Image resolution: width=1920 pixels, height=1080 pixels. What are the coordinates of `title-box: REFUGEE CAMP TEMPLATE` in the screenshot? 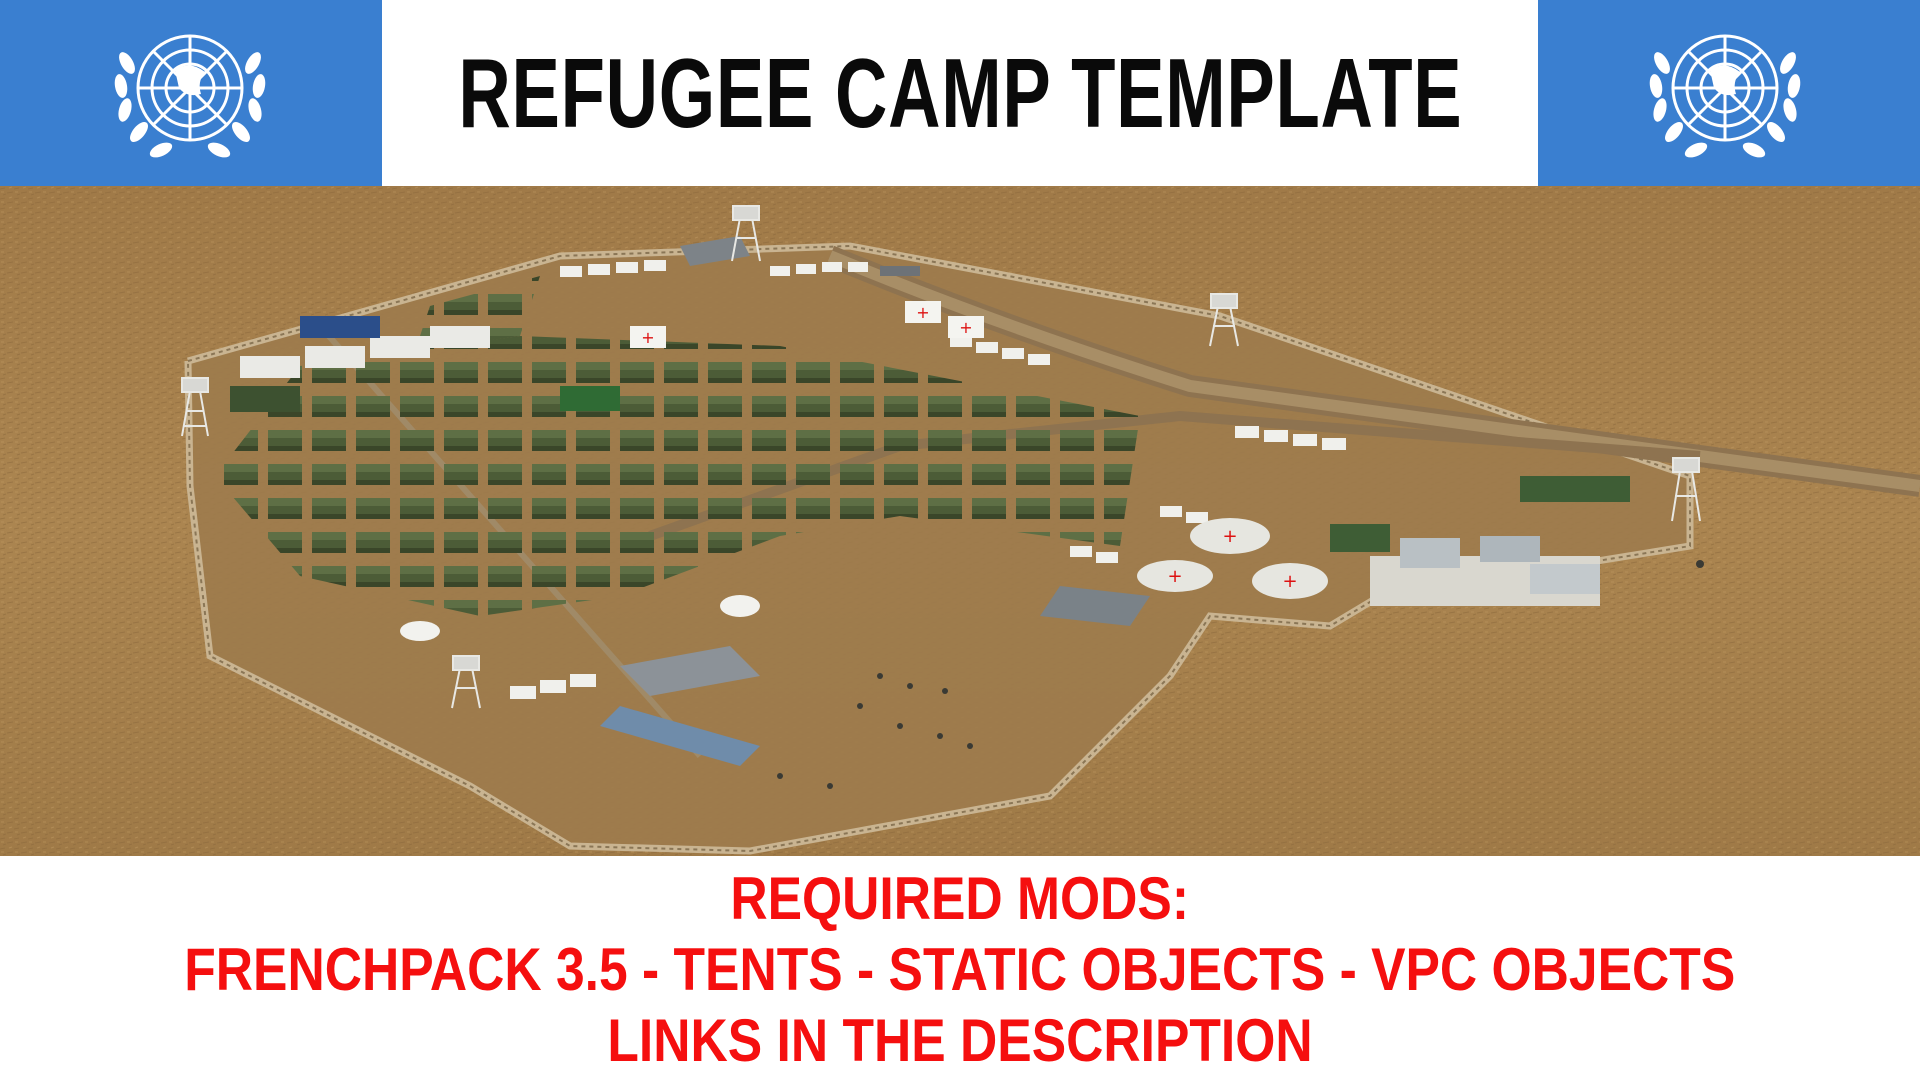 It's located at (960, 93).